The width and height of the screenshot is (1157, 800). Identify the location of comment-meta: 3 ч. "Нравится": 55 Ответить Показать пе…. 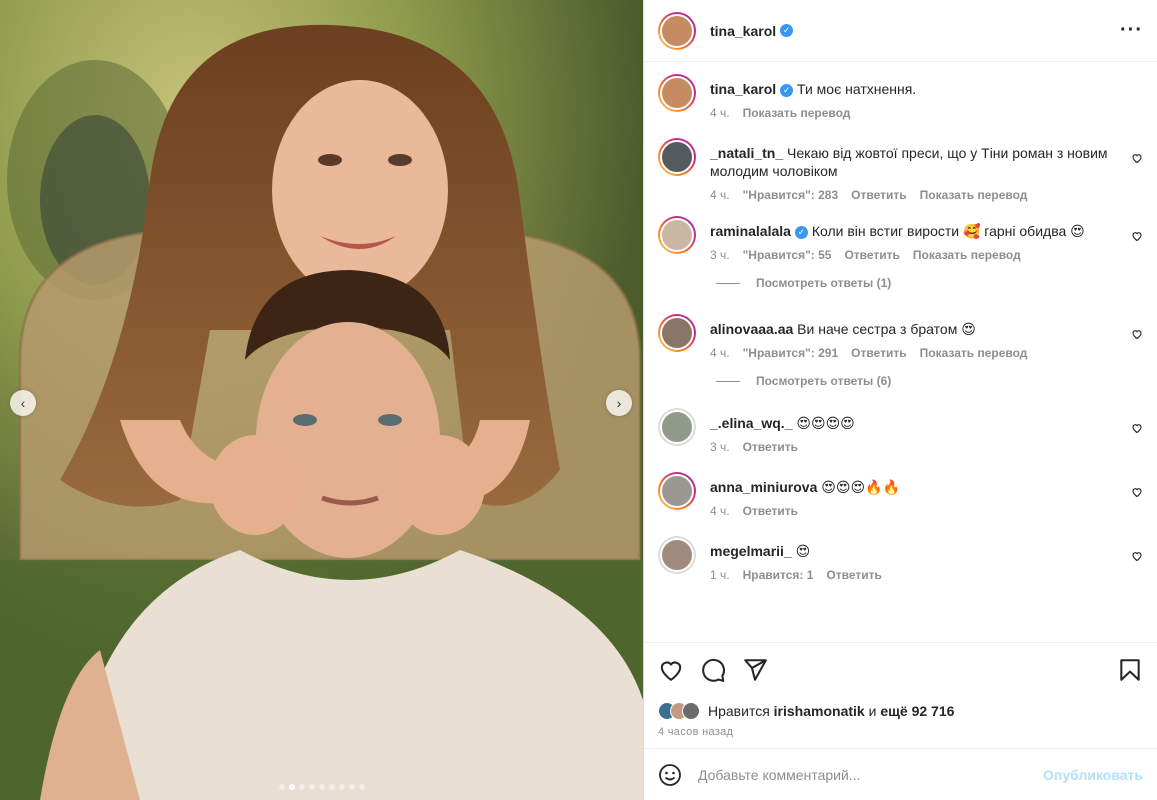
(909, 255).